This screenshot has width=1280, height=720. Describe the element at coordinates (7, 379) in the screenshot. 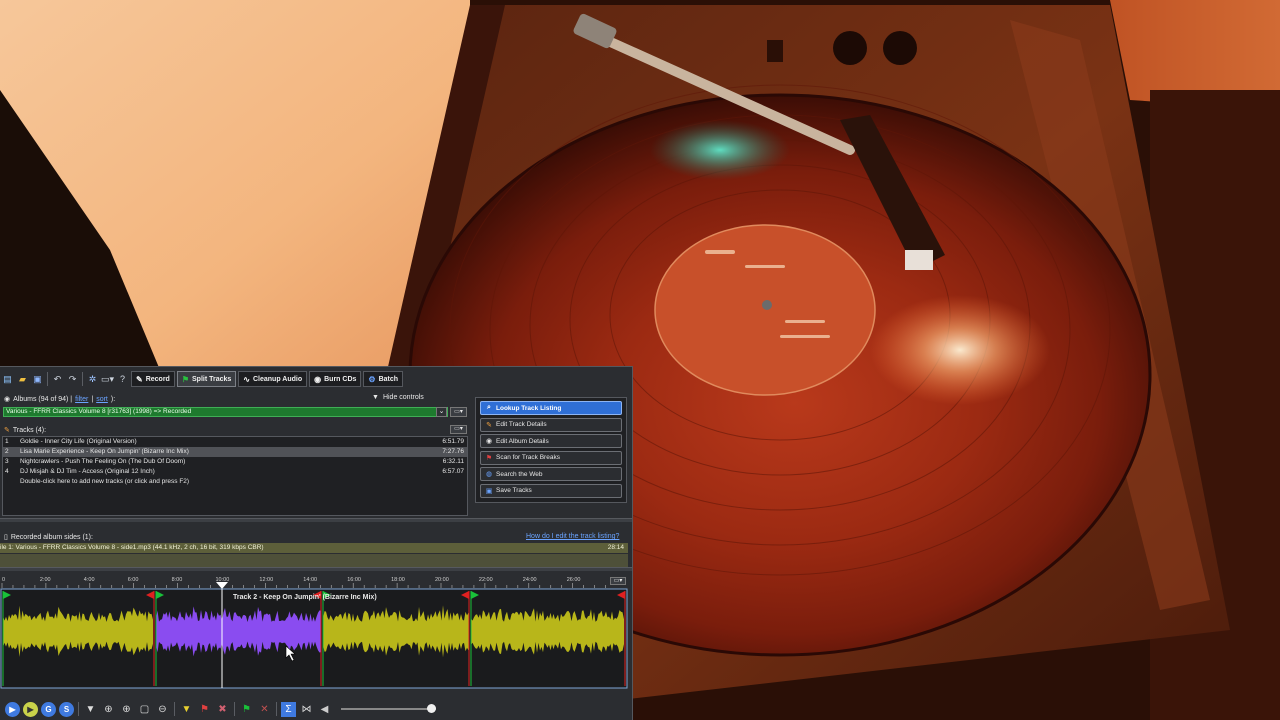

I see `new-icon: ▤` at that location.